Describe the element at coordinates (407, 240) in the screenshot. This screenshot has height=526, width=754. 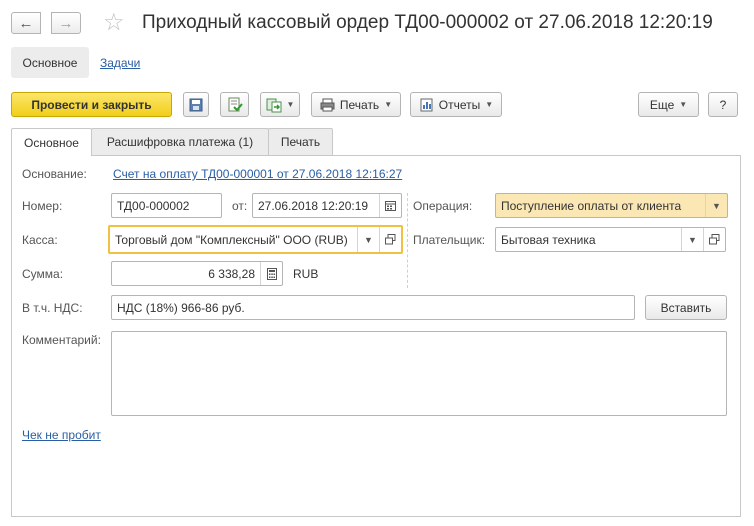
I see `column-divider` at that location.